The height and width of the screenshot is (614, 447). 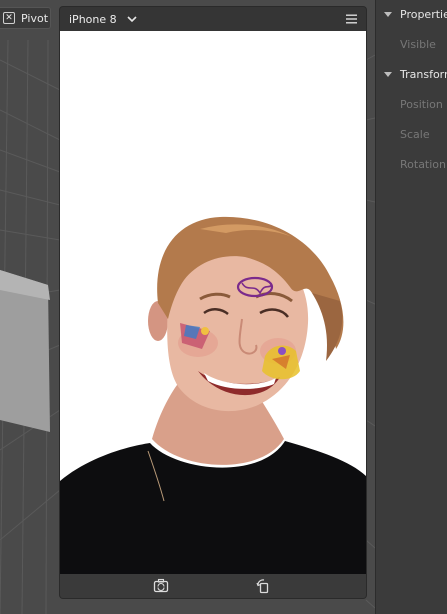 I want to click on properties-section-header: Properties, so click(x=411, y=14).